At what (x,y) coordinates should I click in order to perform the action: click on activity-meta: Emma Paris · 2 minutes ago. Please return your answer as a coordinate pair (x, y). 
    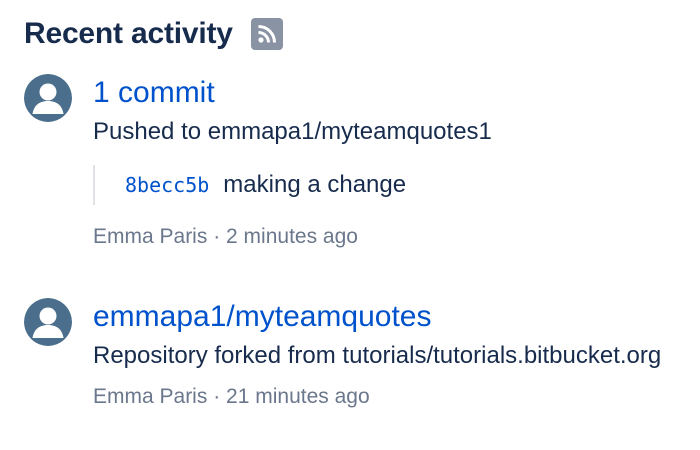
    Looking at the image, I should click on (391, 237).